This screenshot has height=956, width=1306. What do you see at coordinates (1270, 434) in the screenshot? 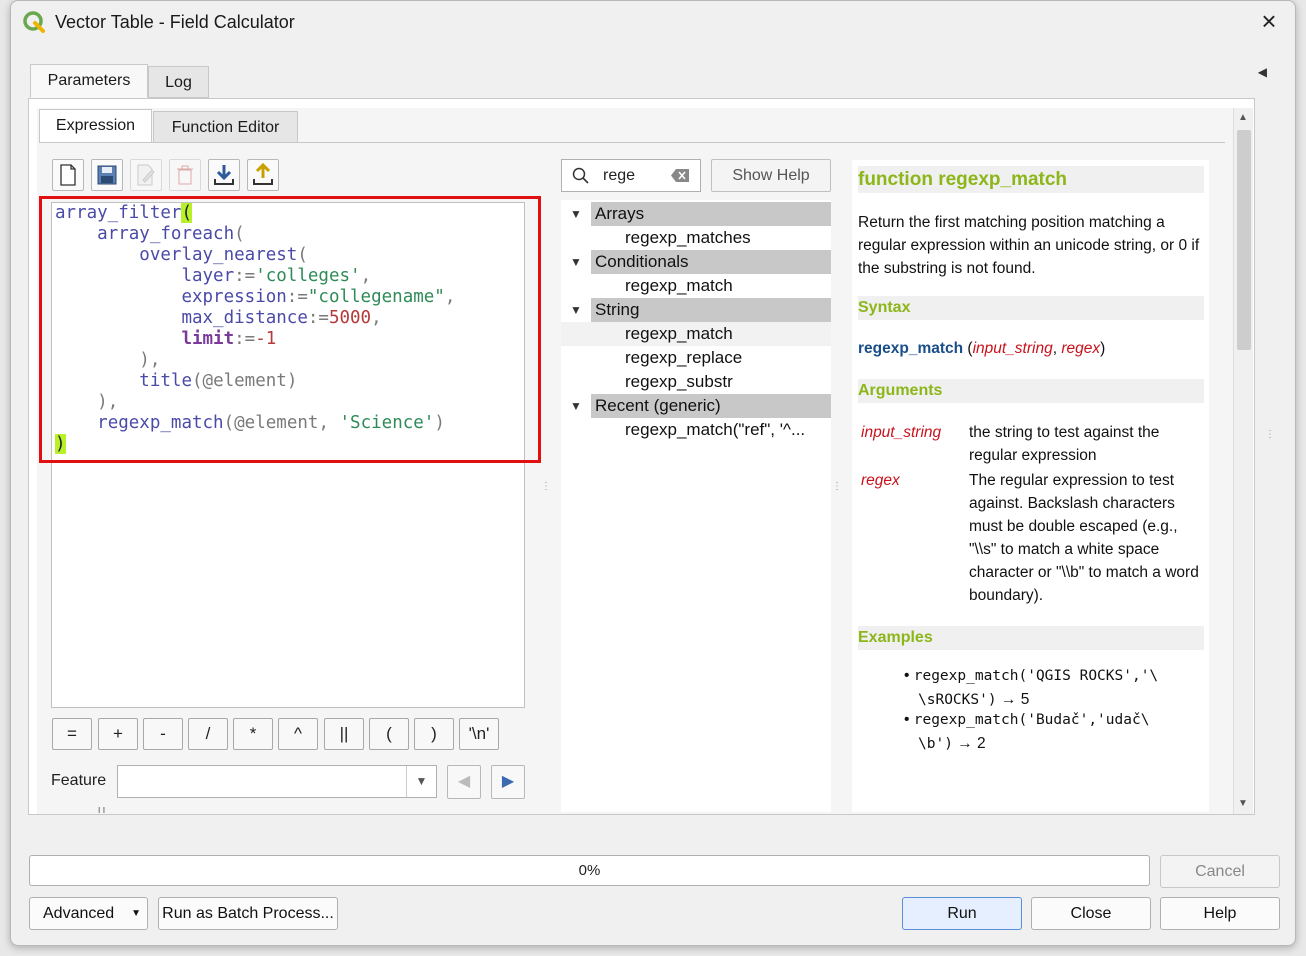
I see `splitter-handle-outer: ⋮` at bounding box center [1270, 434].